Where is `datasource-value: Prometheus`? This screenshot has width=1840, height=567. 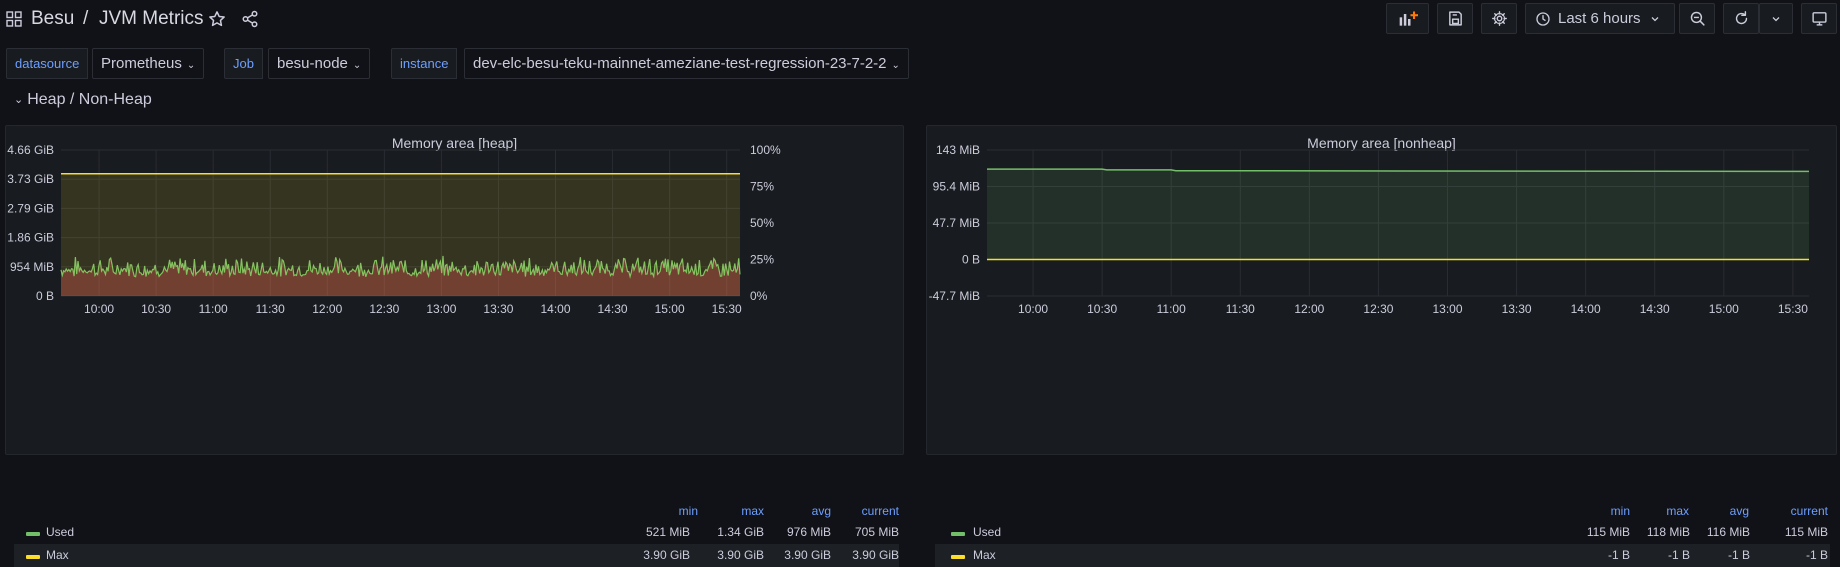 datasource-value: Prometheus is located at coordinates (141, 63).